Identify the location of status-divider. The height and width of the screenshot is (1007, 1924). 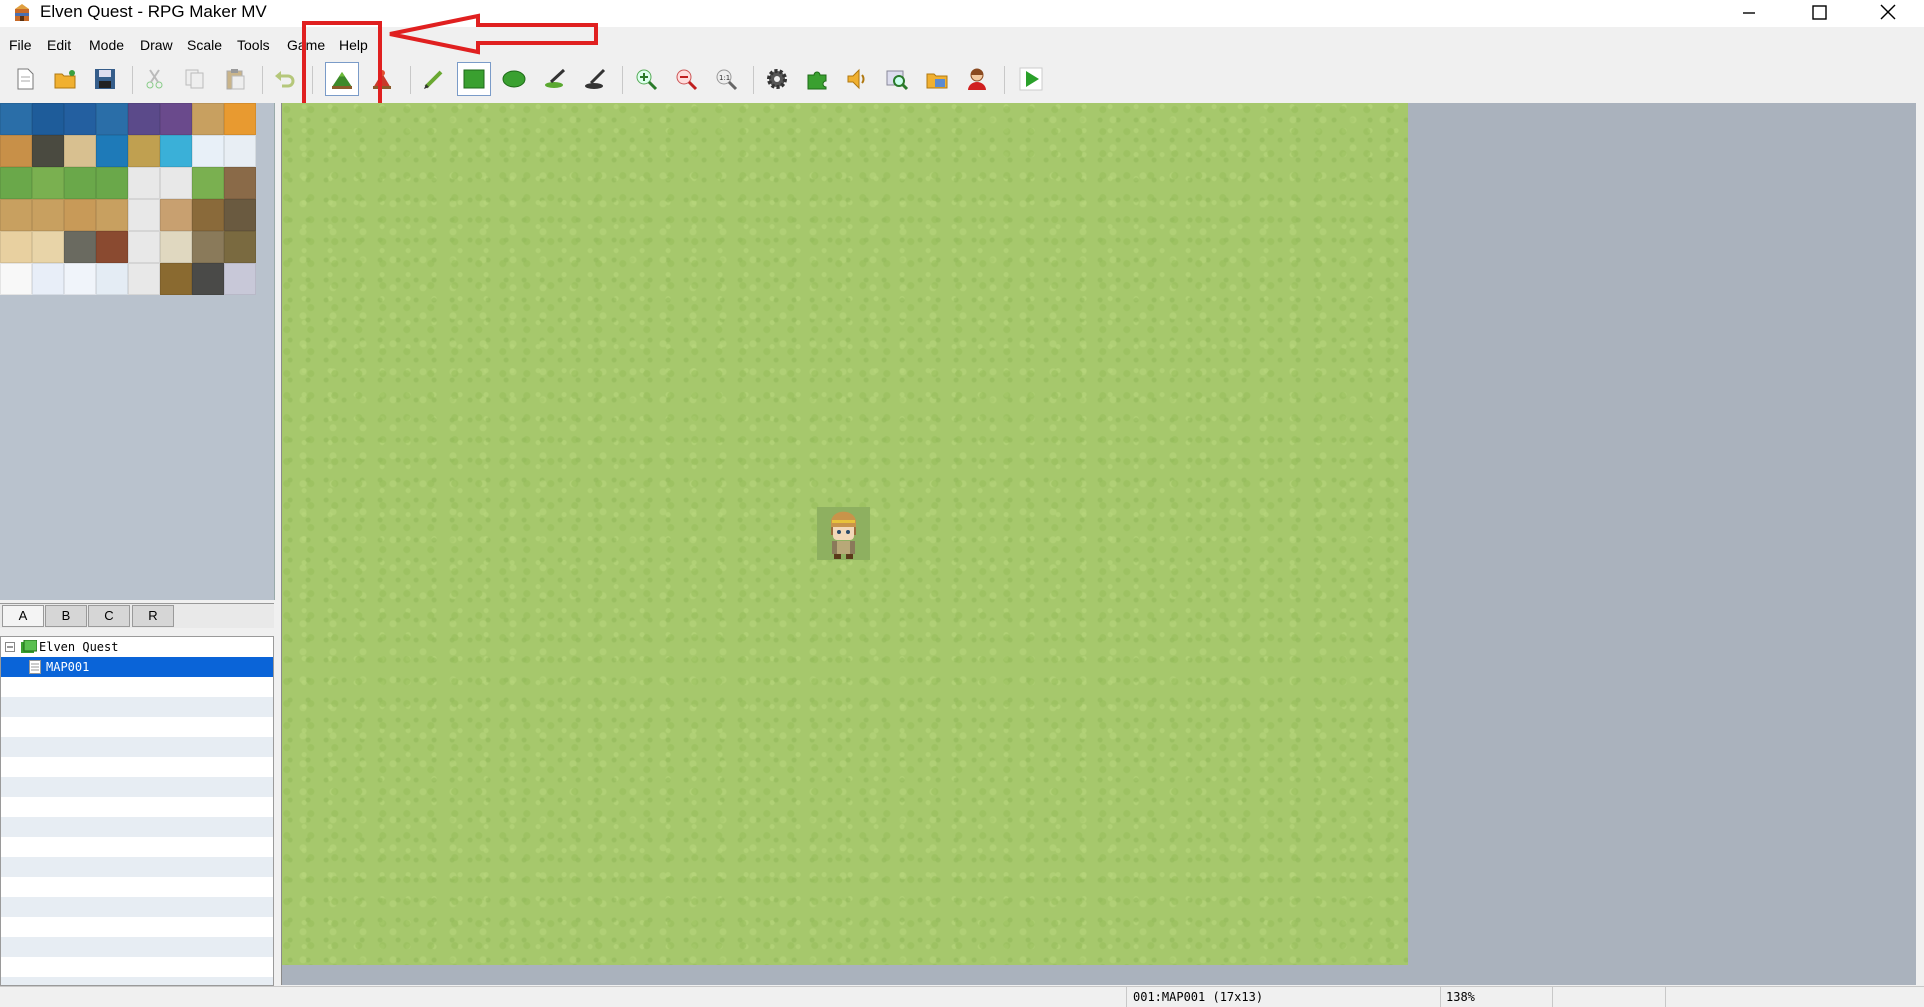
(1126, 997).